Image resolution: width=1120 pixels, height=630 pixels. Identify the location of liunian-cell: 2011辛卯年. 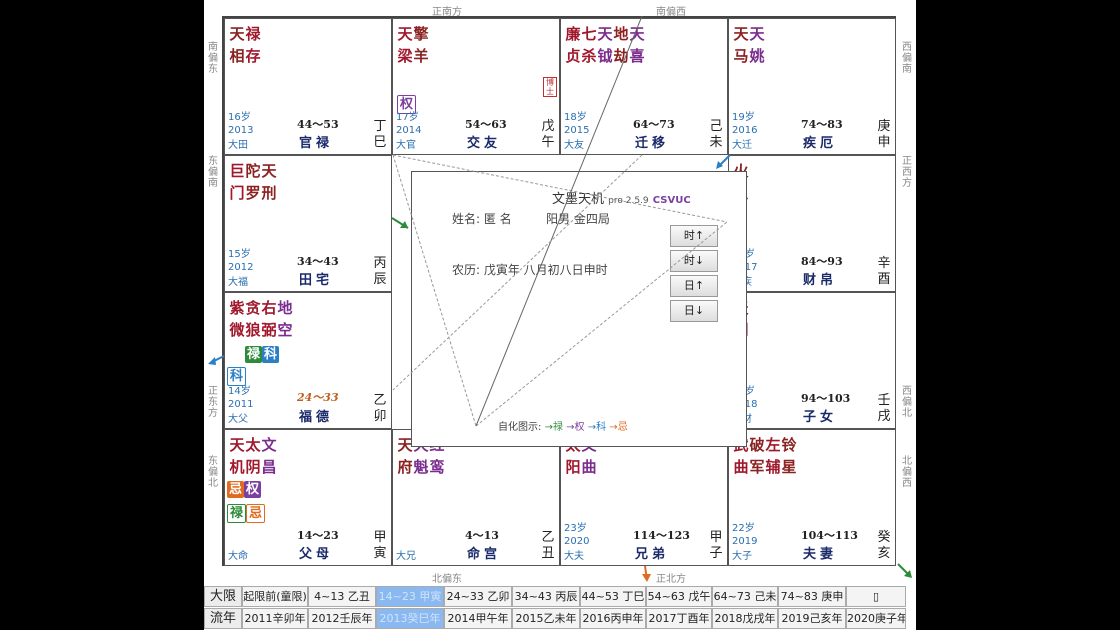
(275, 618).